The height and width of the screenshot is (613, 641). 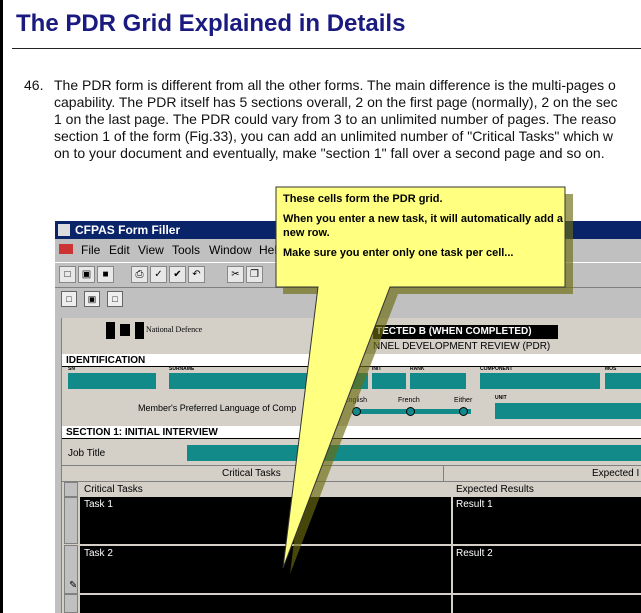 What do you see at coordinates (409, 400) in the screenshot?
I see `lang-option-french: French` at bounding box center [409, 400].